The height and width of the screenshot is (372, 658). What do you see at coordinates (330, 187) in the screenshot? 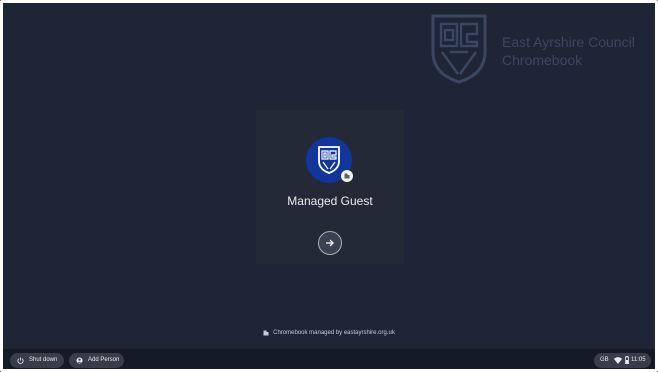
I see `user-pod: Managed Guest` at bounding box center [330, 187].